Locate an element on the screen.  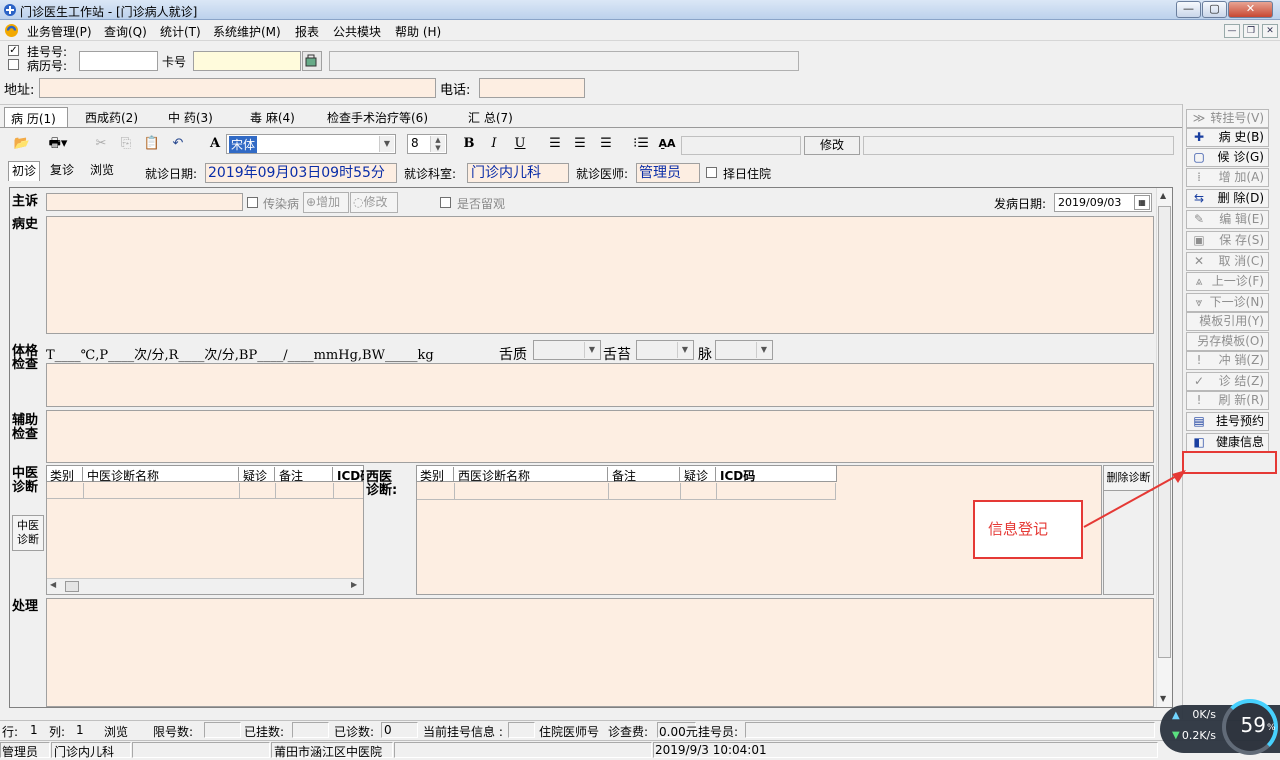
menu-business: 业务管理(P) is located at coordinates (59, 31).